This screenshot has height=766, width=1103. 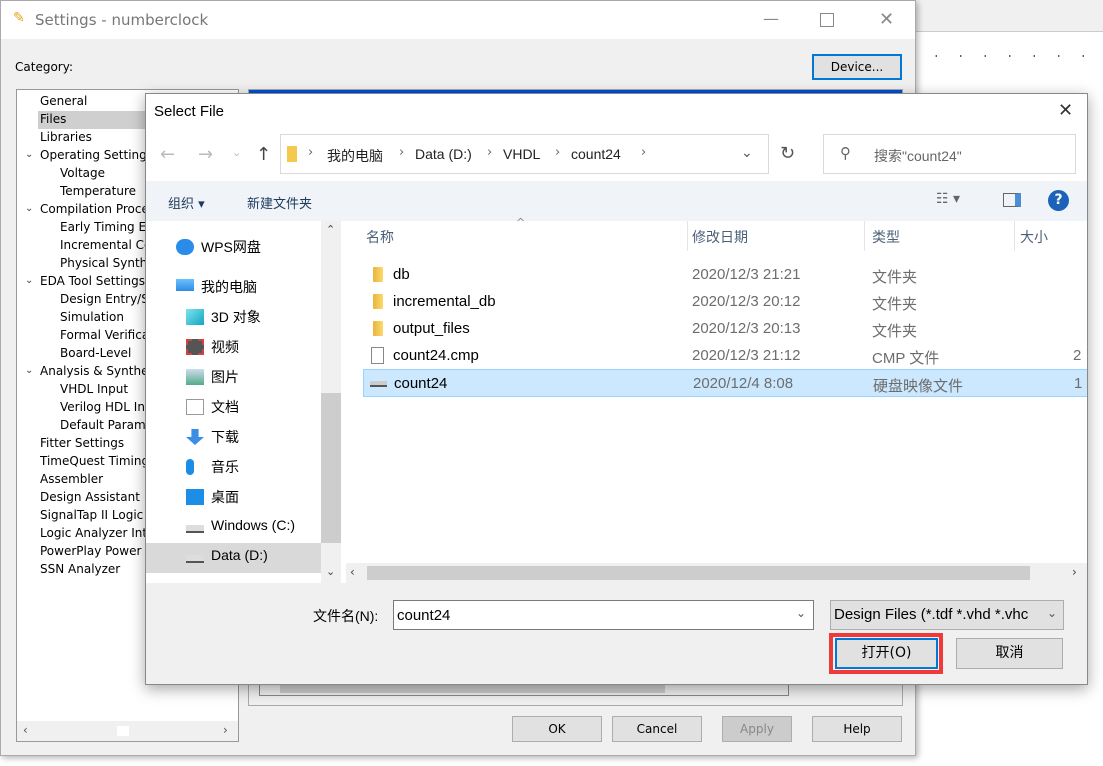 What do you see at coordinates (66, 137) in the screenshot?
I see `tree-item: Libraries` at bounding box center [66, 137].